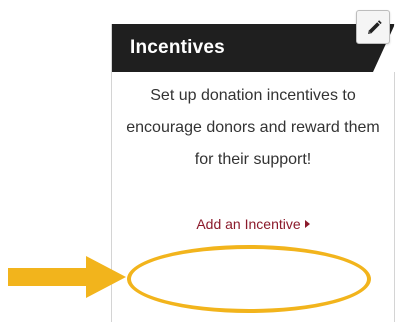 This screenshot has width=414, height=322. Describe the element at coordinates (248, 224) in the screenshot. I see `add-incentive-label: Add an Incentive` at that location.